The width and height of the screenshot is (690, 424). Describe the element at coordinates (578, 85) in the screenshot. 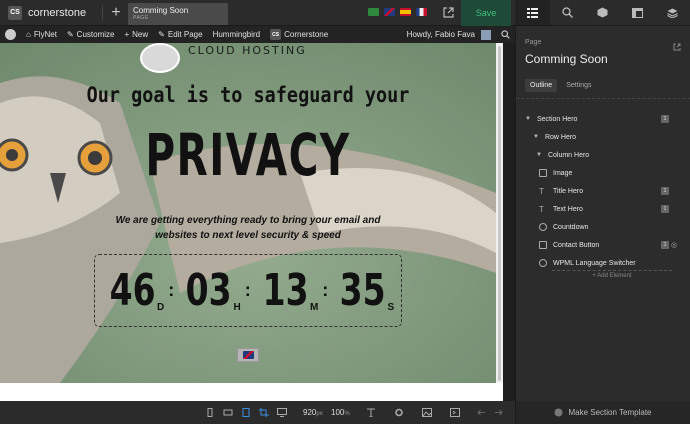

I see `tab-settings: Settings` at that location.